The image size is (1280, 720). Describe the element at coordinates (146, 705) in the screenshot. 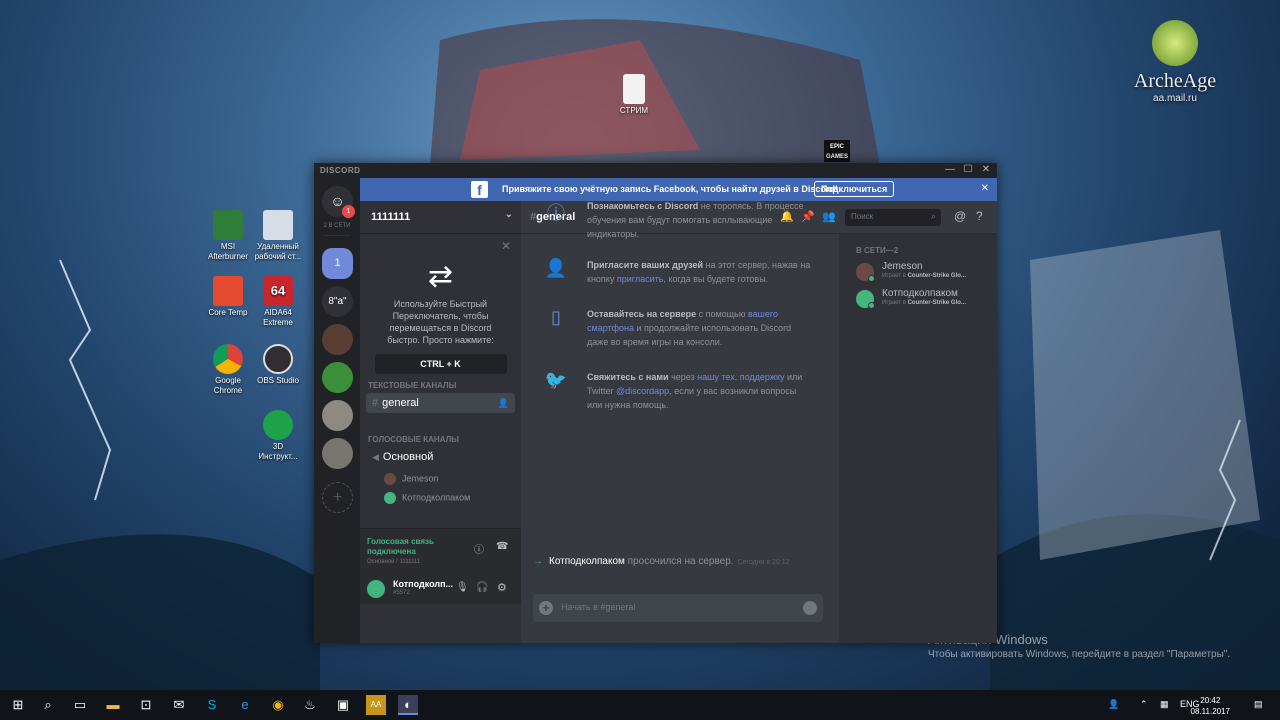

I see `store-icon: ⊡` at that location.